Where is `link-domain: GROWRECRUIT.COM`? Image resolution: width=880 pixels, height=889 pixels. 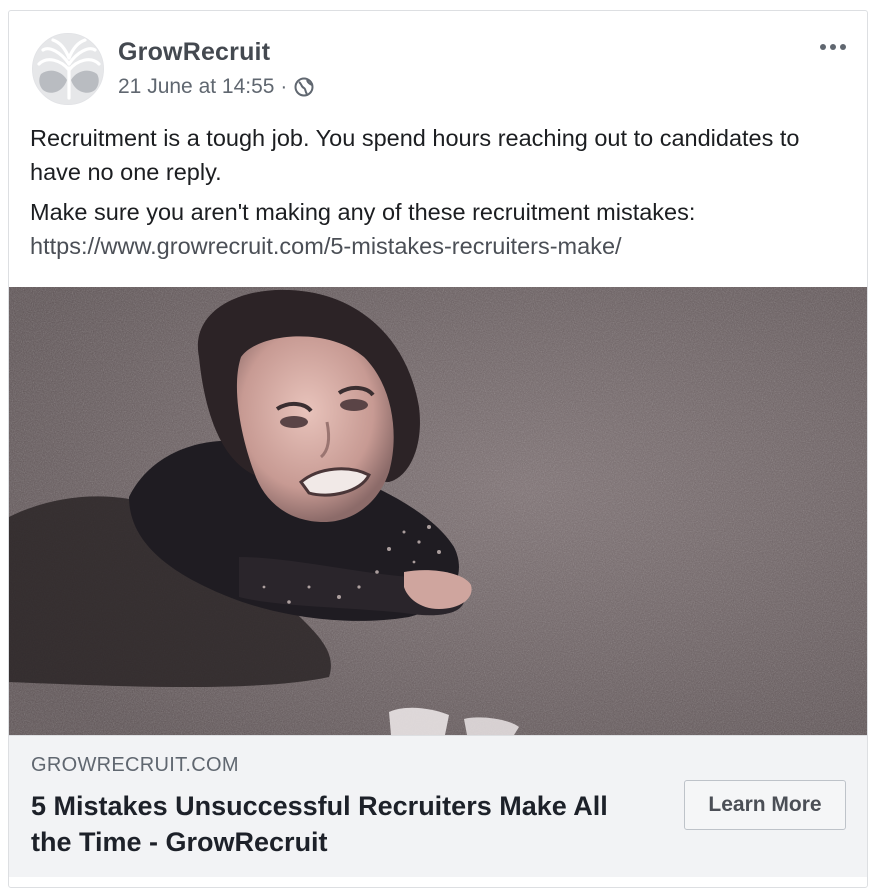 link-domain: GROWRECRUIT.COM is located at coordinates (135, 765).